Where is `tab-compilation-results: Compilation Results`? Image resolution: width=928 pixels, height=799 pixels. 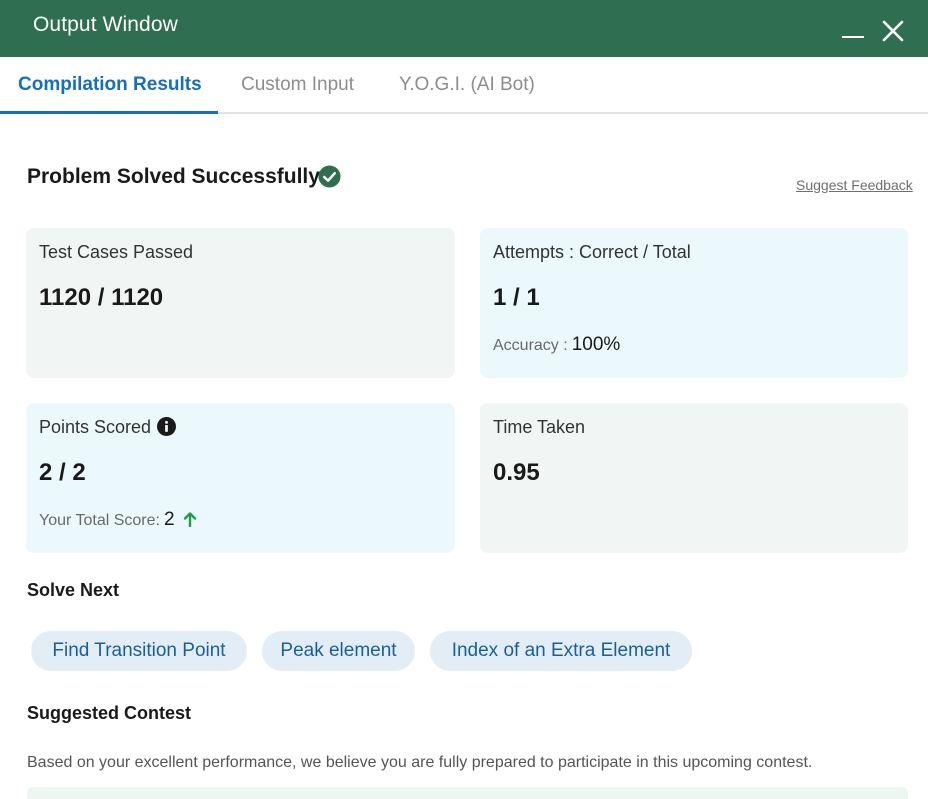
tab-compilation-results: Compilation Results is located at coordinates (110, 85).